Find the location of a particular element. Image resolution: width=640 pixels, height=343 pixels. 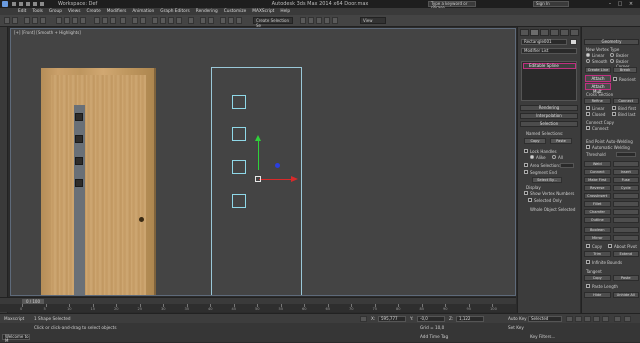

move-icon is located at coordinates (97, 20).